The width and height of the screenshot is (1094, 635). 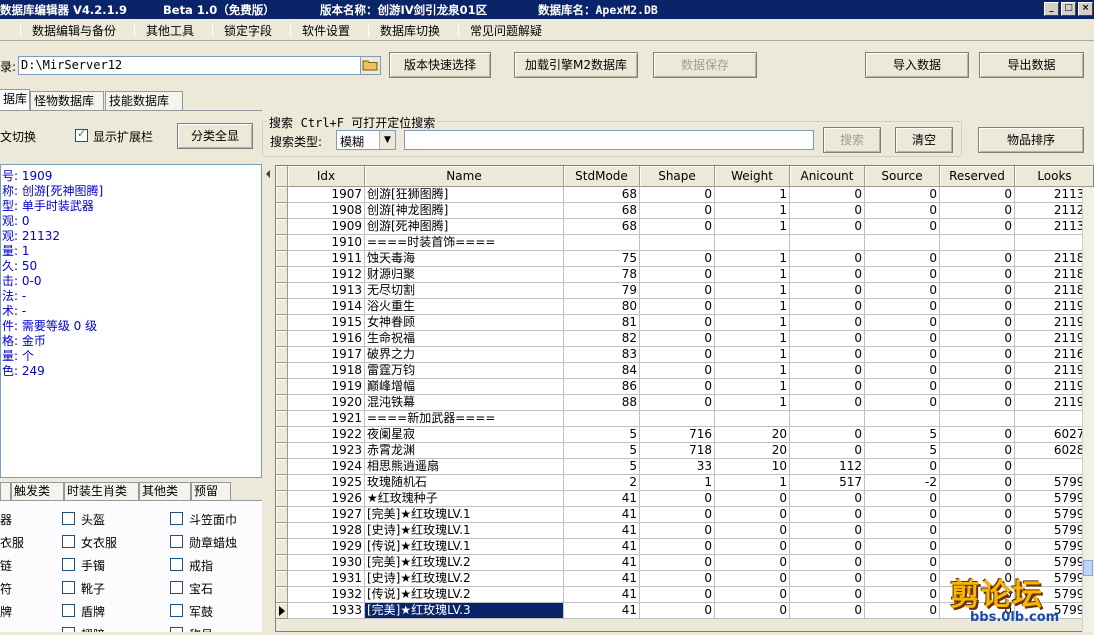 I want to click on column-header: Reserved, so click(x=977, y=176).